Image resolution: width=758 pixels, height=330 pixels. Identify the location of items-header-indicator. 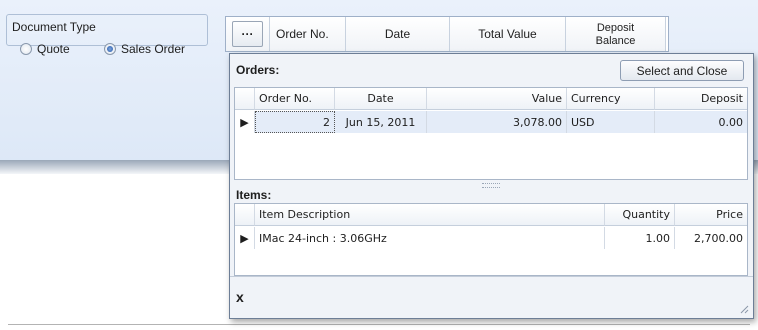
(245, 215).